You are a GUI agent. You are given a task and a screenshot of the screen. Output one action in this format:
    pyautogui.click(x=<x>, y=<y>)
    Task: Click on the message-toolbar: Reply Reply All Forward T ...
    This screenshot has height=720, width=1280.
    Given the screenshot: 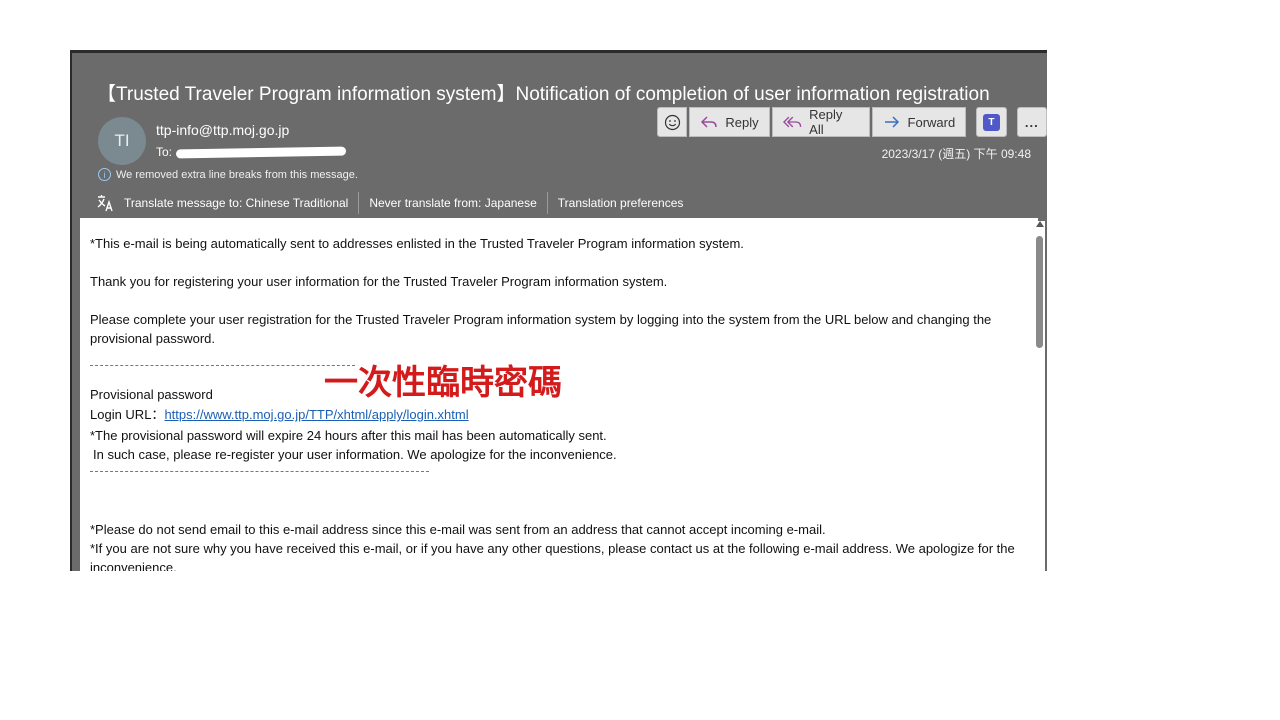 What is the action you would take?
    pyautogui.click(x=852, y=122)
    